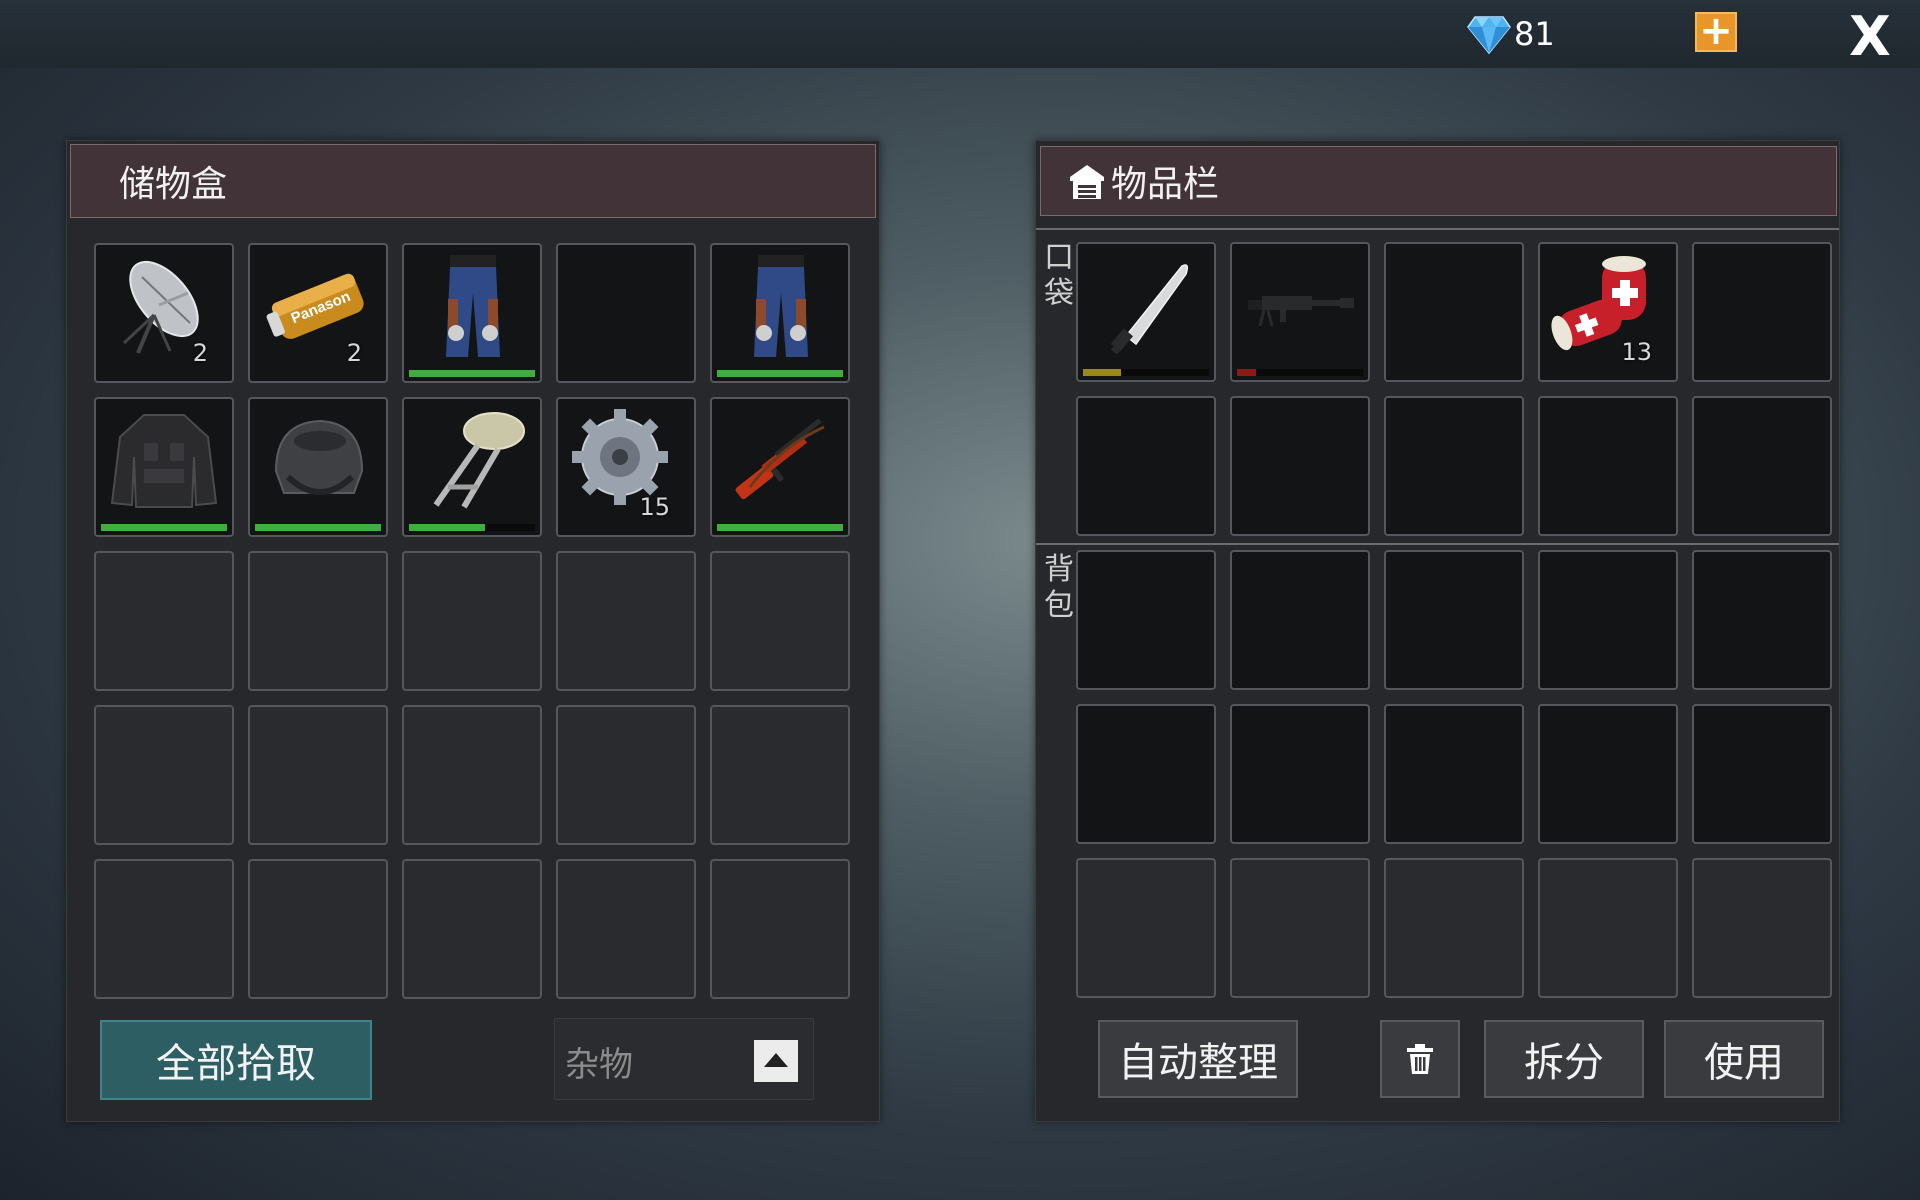 The image size is (1920, 1200). Describe the element at coordinates (626, 467) in the screenshot. I see `storage-slot: 15` at that location.